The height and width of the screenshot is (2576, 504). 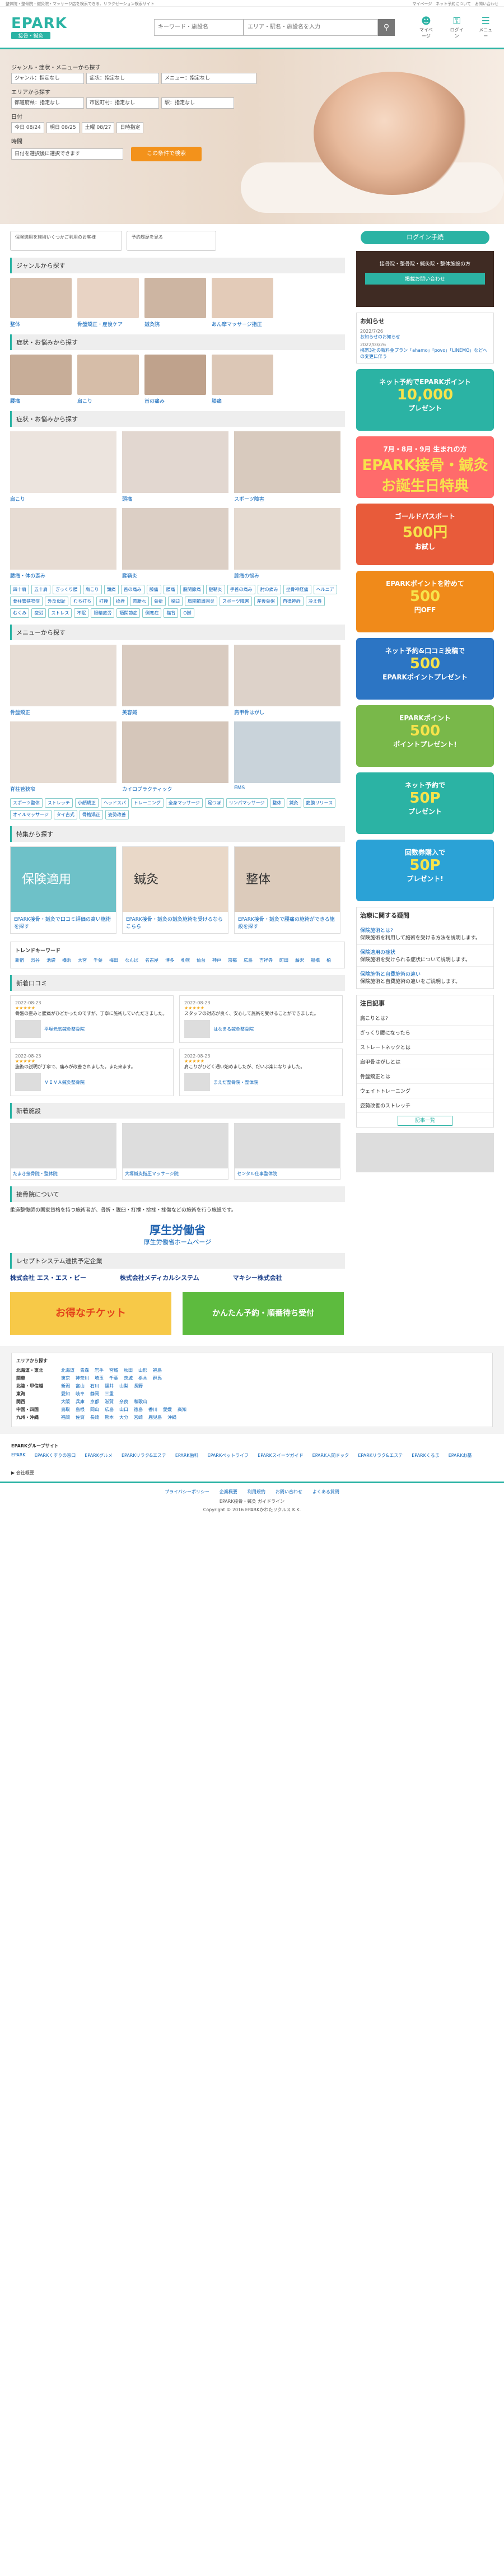 What do you see at coordinates (63, 466) in the screenshot?
I see `pain-card: 肩こり` at bounding box center [63, 466].